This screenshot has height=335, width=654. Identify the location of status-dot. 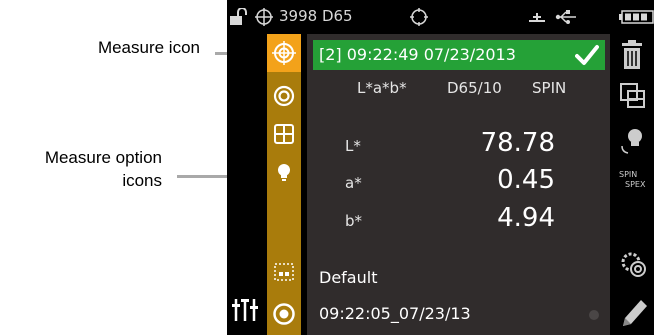
(594, 315).